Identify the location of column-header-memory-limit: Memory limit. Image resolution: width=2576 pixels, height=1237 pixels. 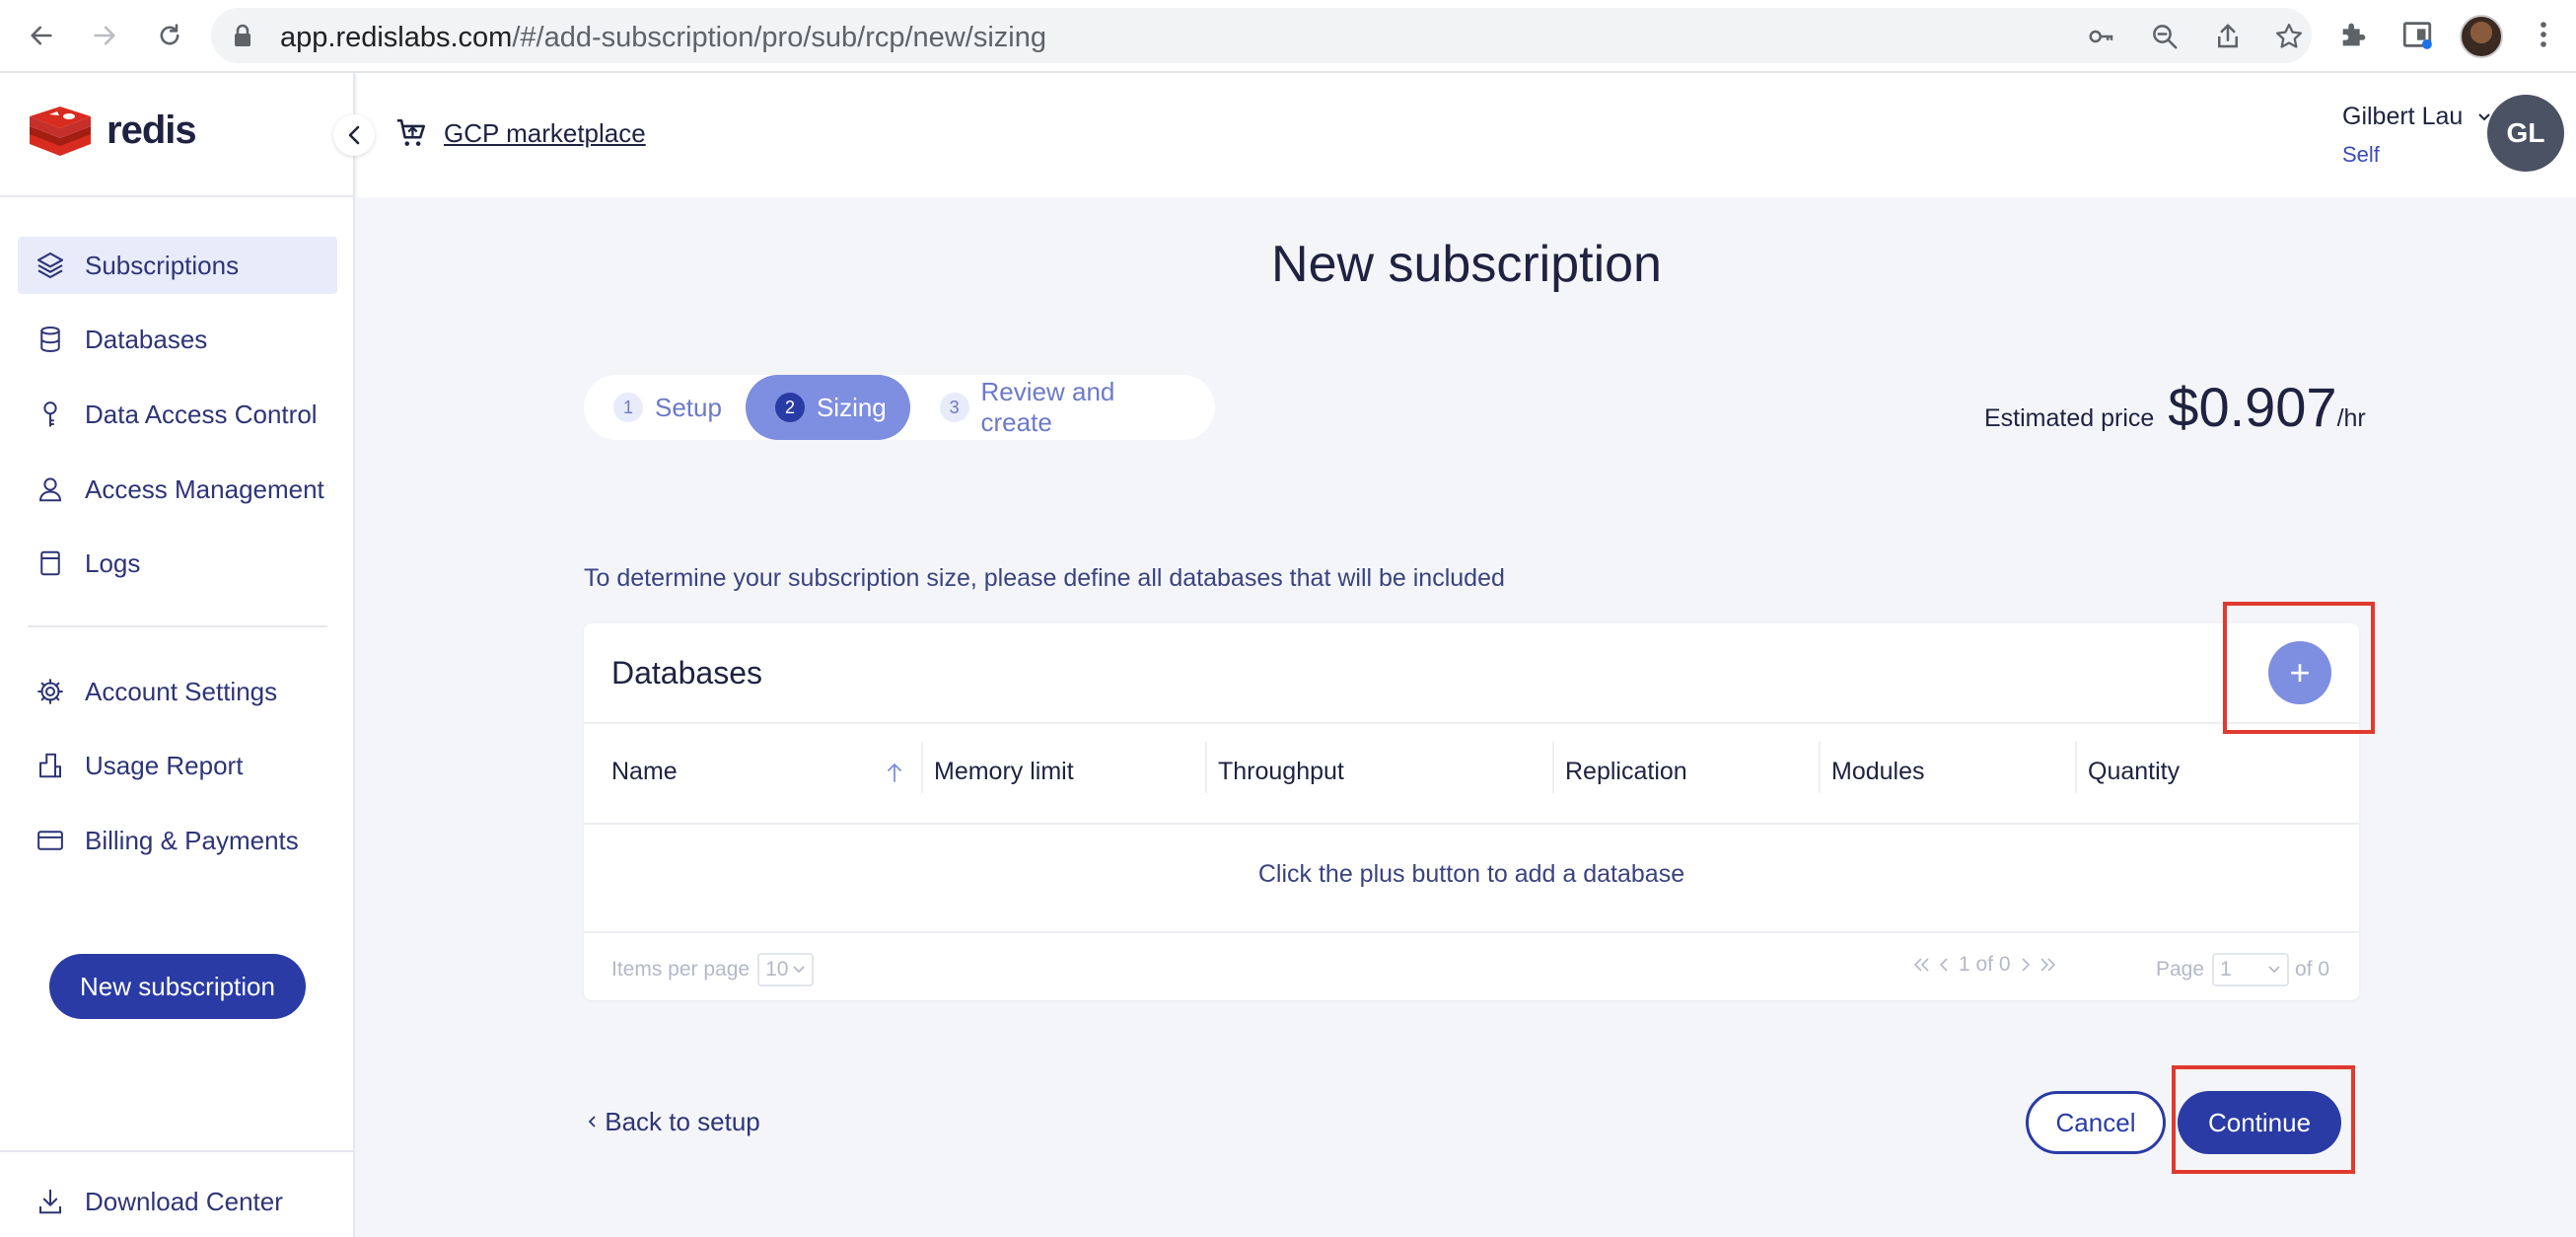
(1004, 772).